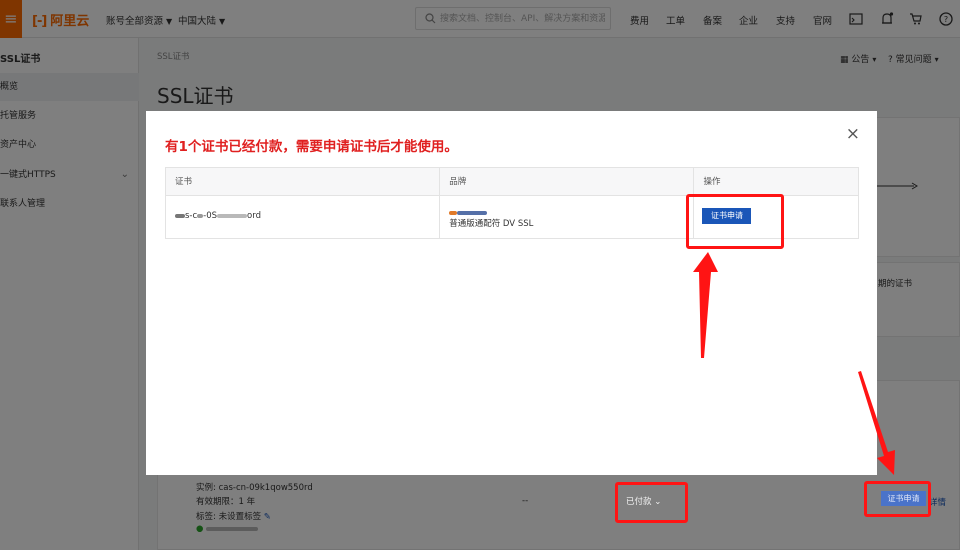  I want to click on annotation-arrows, so click(794, 363).